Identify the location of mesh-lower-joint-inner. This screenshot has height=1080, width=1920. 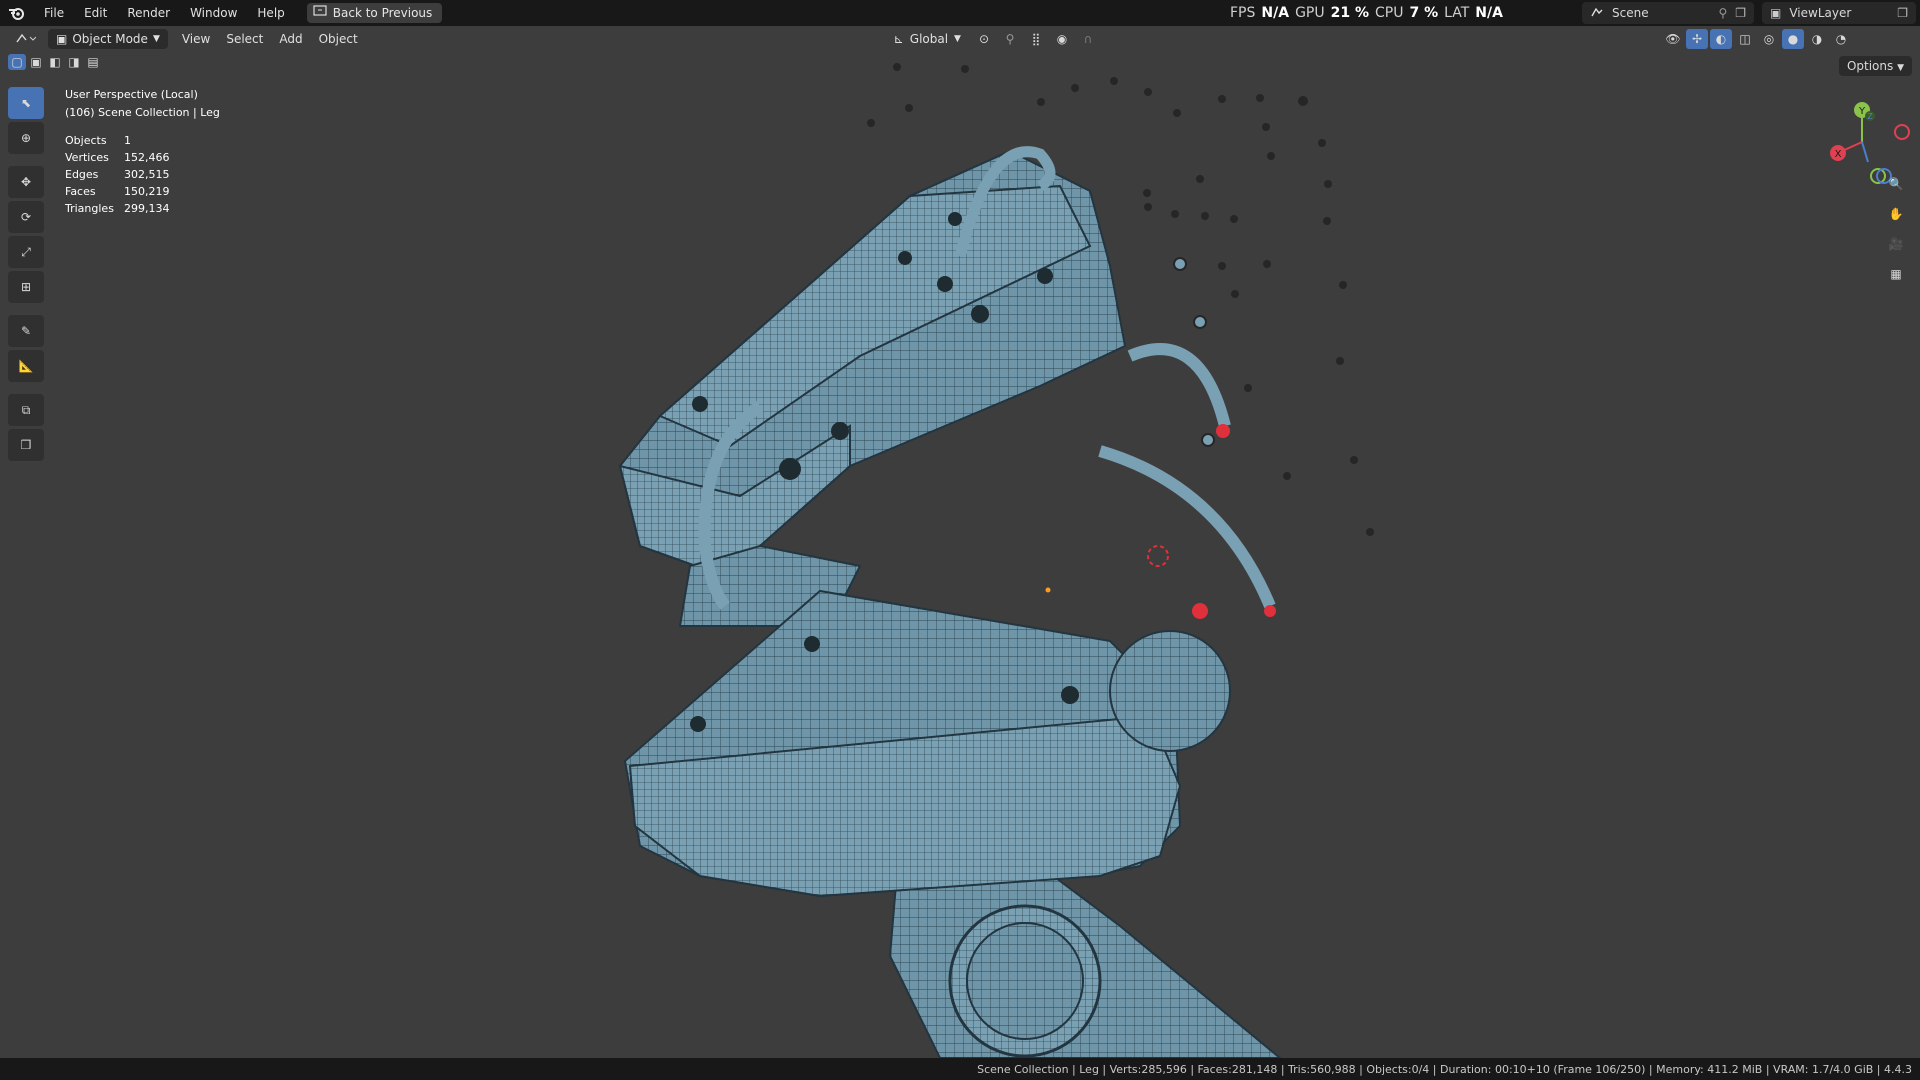
(1025, 981).